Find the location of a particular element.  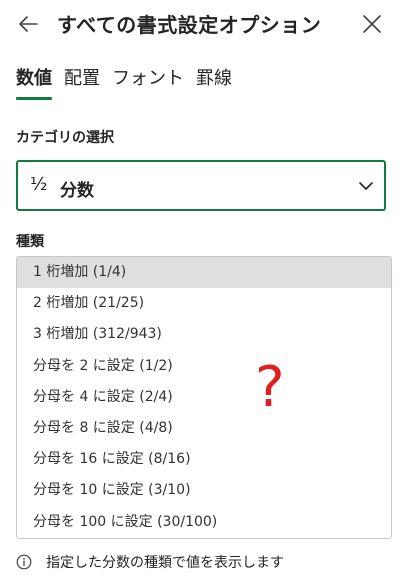

chevron-down-icon is located at coordinates (366, 186).